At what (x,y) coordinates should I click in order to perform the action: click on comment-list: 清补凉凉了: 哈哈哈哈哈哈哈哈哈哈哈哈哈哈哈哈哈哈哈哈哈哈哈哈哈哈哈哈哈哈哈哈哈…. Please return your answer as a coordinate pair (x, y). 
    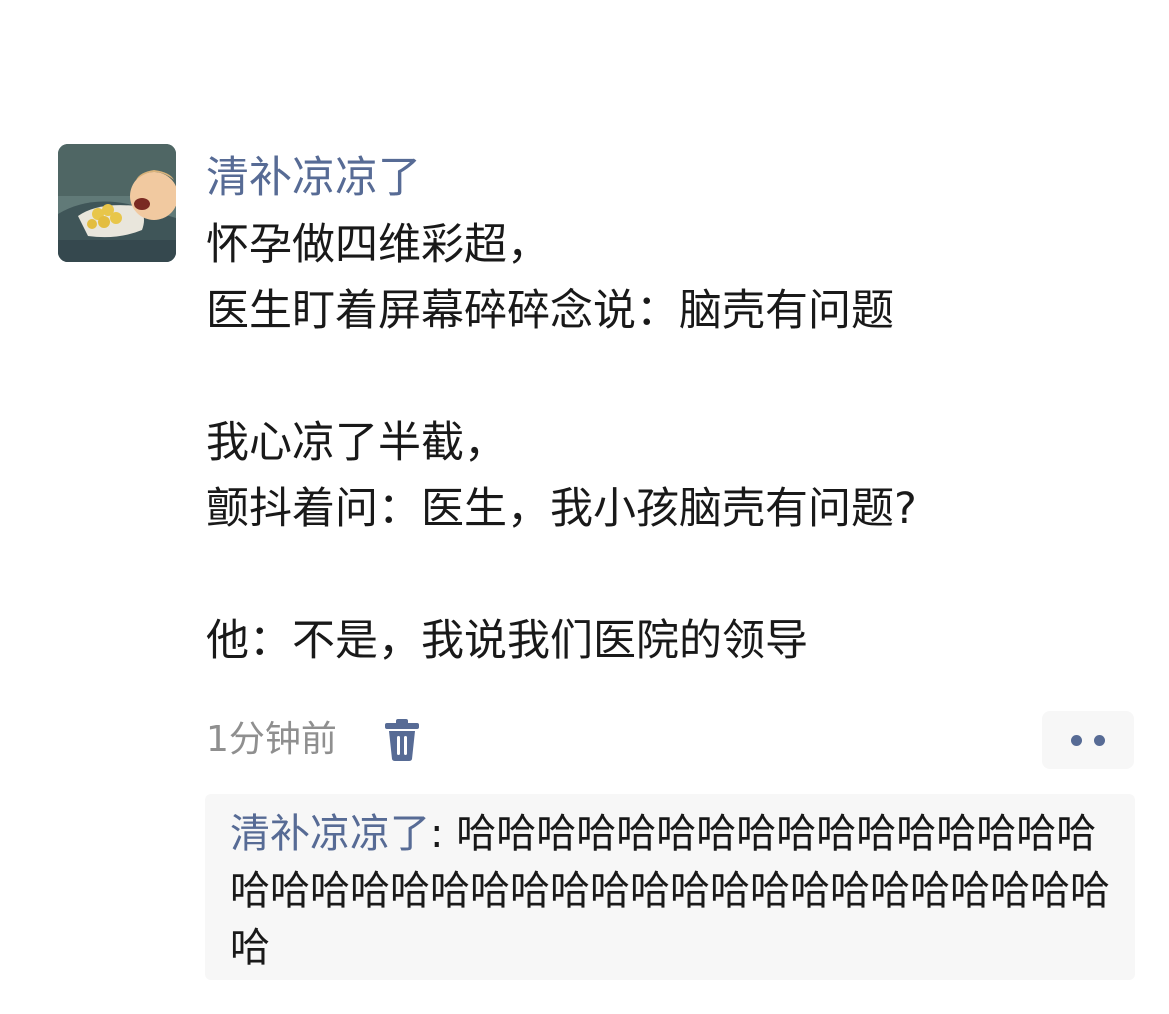
    Looking at the image, I should click on (670, 887).